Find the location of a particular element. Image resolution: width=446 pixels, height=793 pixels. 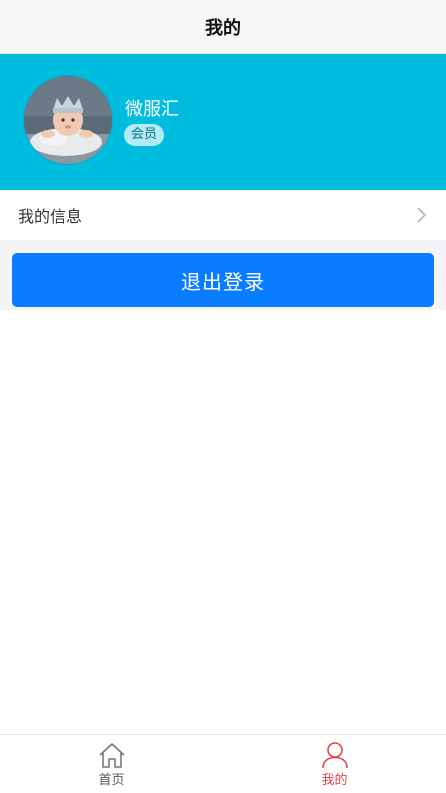

tab-mine: 我的 is located at coordinates (334, 764).